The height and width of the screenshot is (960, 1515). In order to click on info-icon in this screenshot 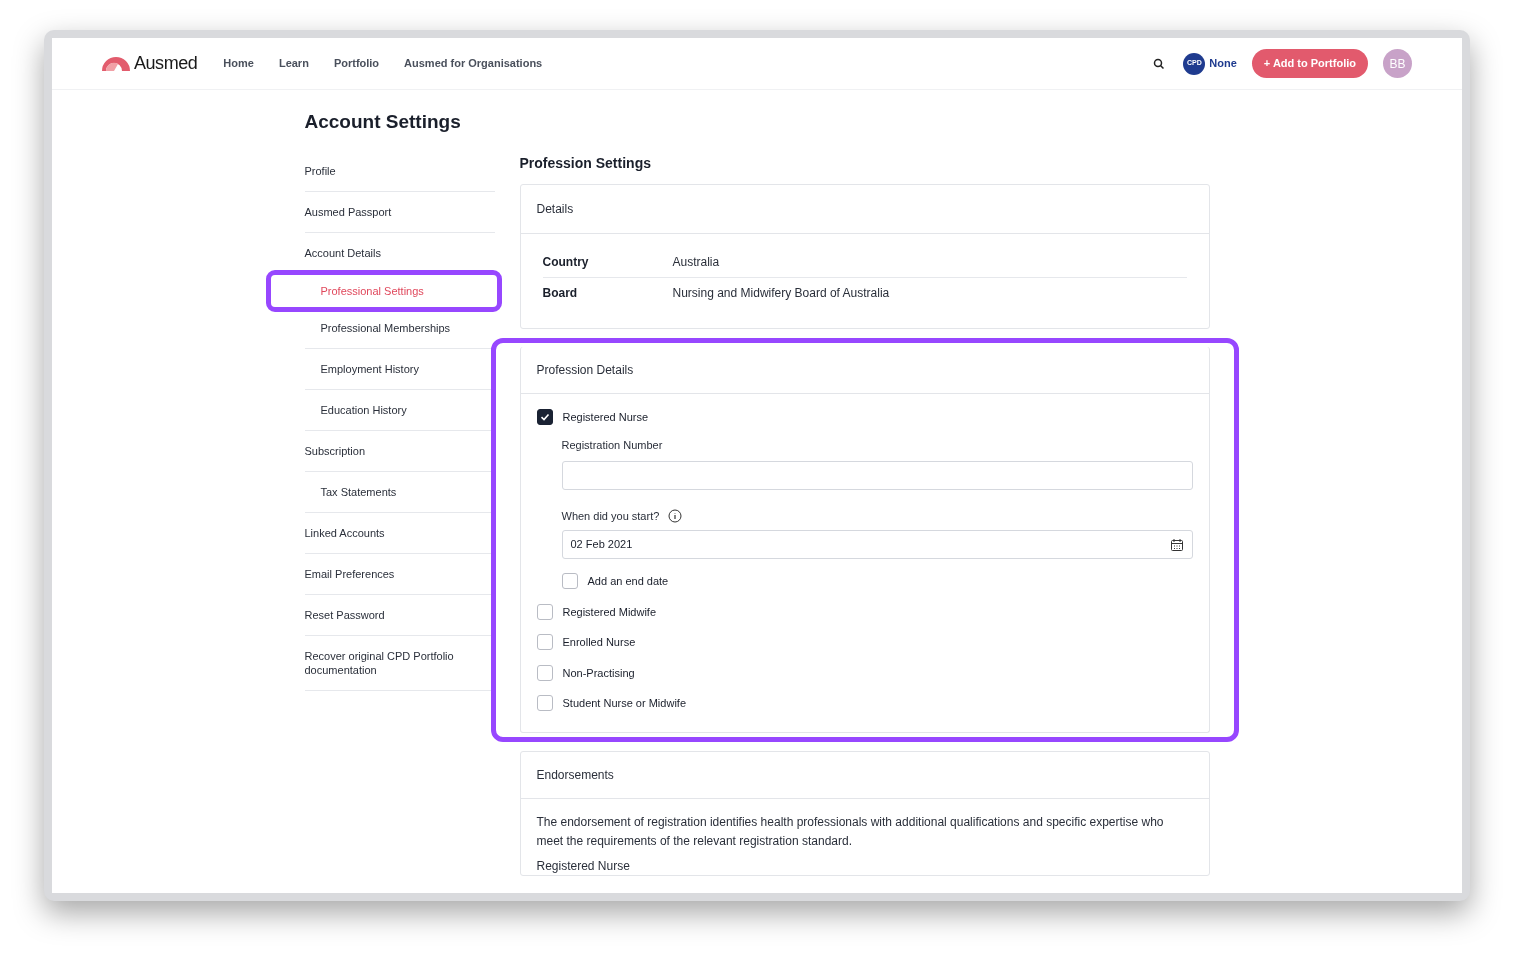, I will do `click(675, 515)`.